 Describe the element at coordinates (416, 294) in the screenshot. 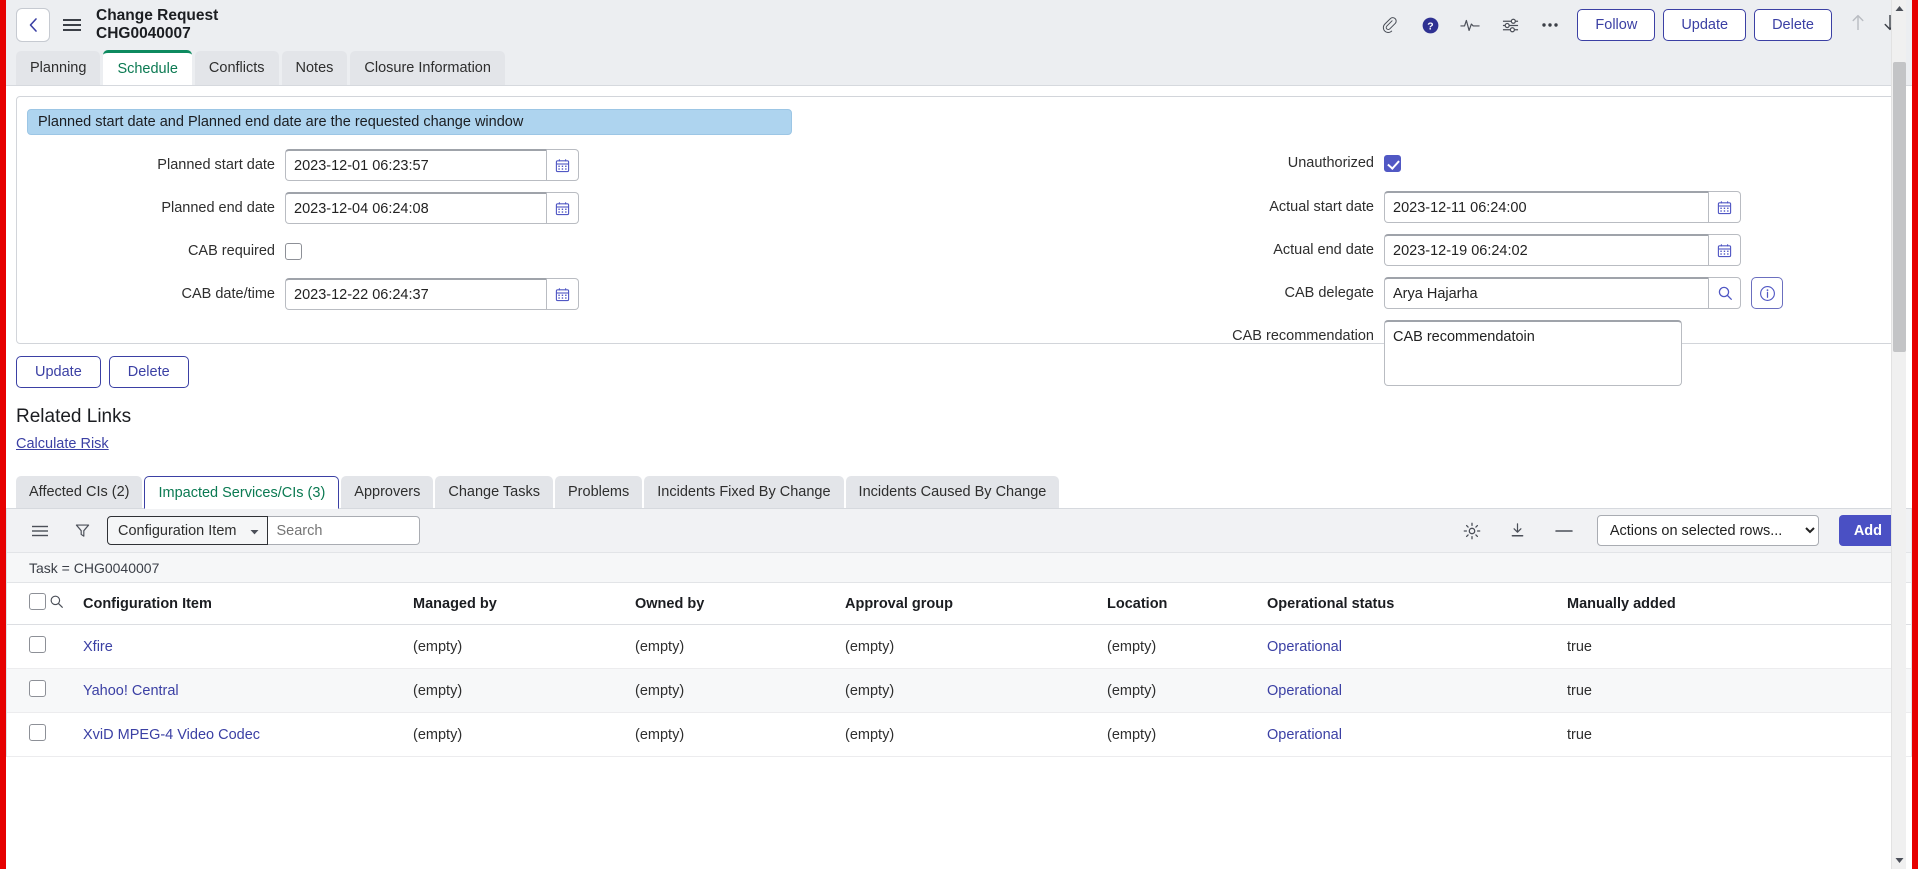

I see `cab-date-time-input` at that location.